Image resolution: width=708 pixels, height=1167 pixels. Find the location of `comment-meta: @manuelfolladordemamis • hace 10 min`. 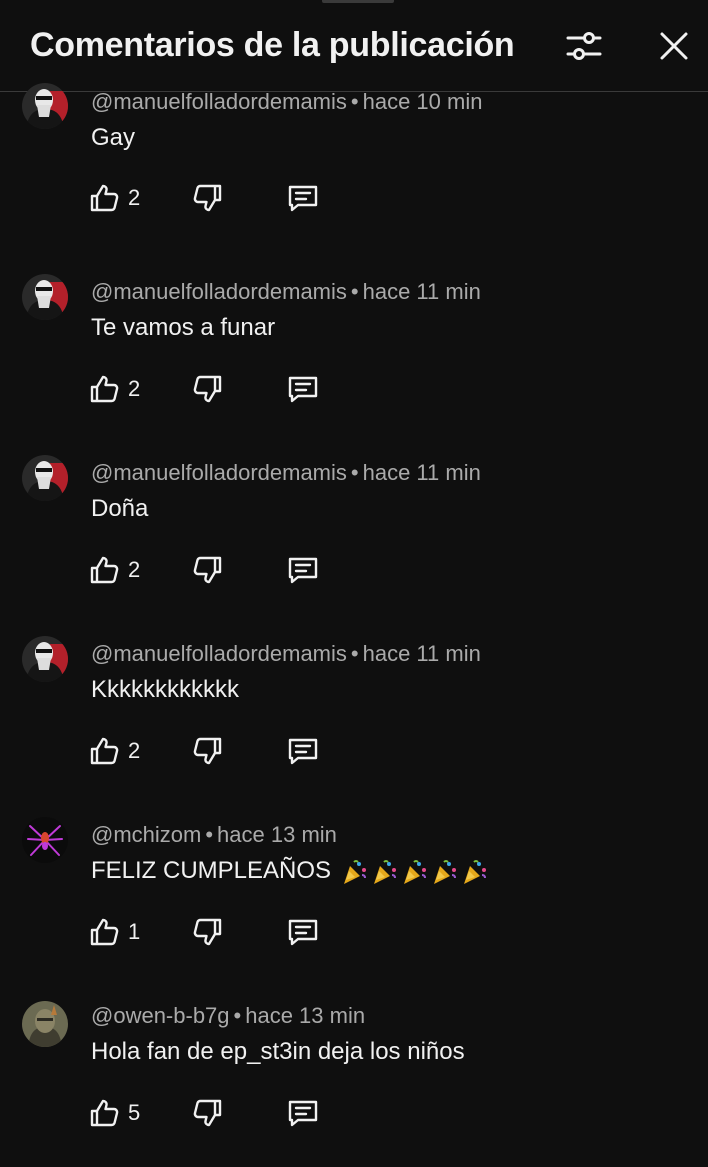

comment-meta: @manuelfolladordemamis • hace 10 min is located at coordinates (287, 101).